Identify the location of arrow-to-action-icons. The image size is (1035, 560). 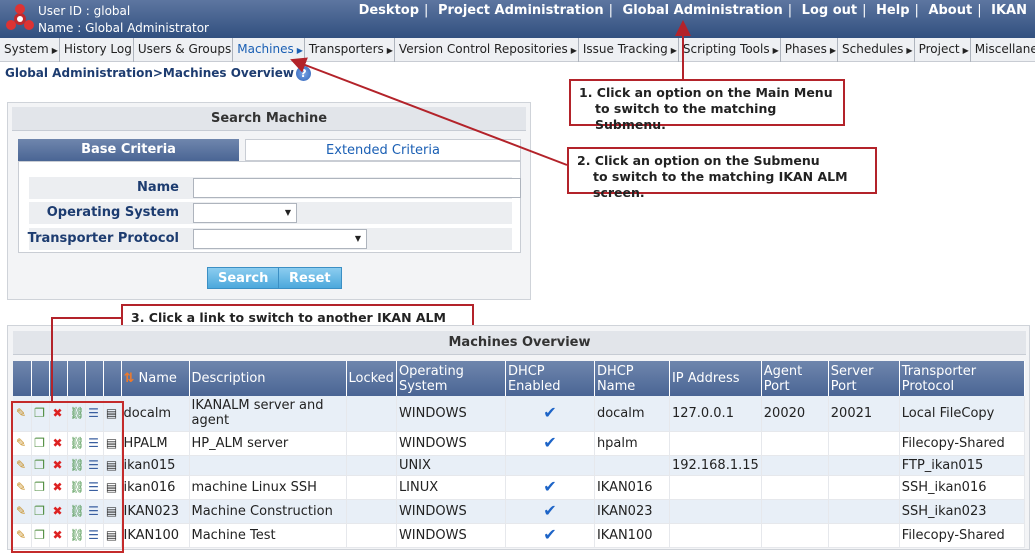
(86, 359).